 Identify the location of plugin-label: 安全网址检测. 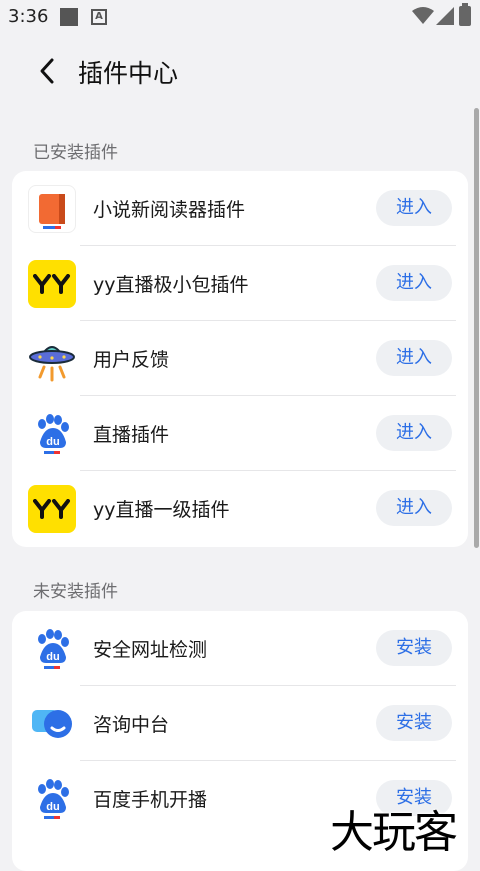
(150, 650).